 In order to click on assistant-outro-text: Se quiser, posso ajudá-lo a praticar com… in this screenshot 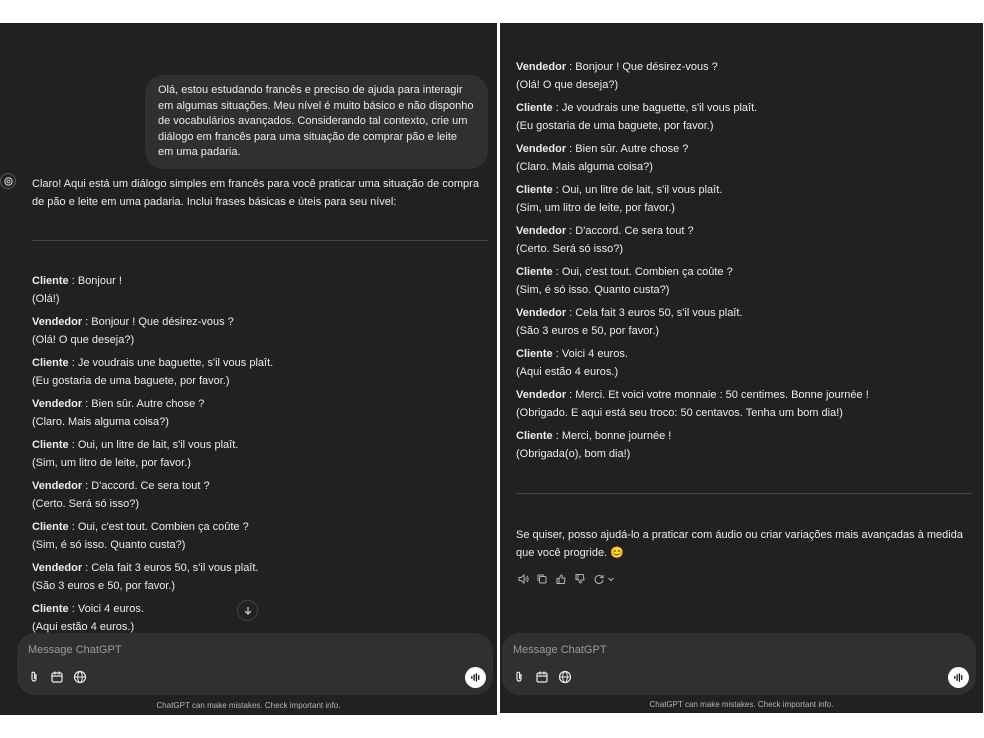, I will do `click(739, 544)`.